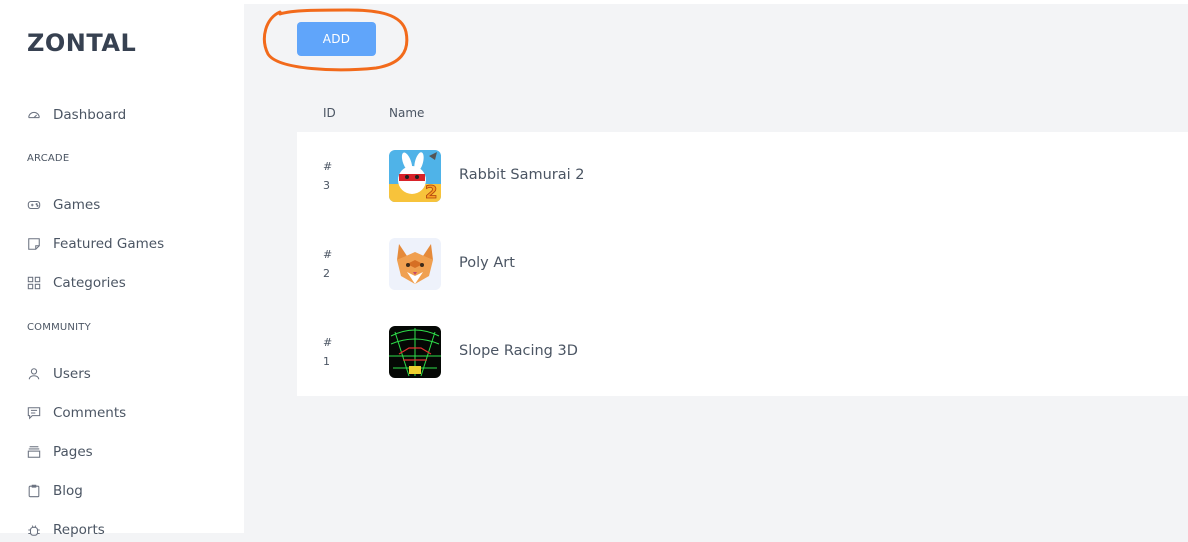  Describe the element at coordinates (79, 530) in the screenshot. I see `sidebar-item-label: Reports` at that location.